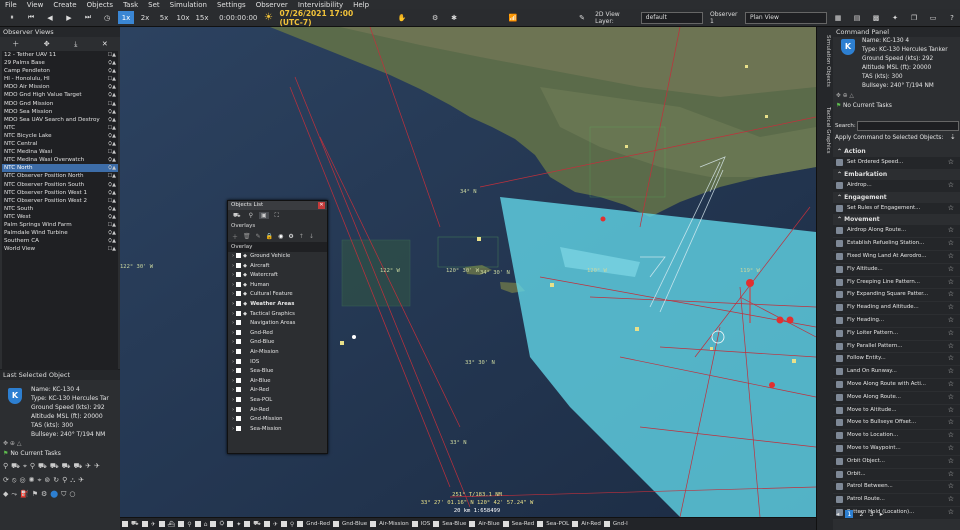 The width and height of the screenshot is (960, 530). I want to click on command-item: Set Rules of Engagement... ☆, so click(896, 209).